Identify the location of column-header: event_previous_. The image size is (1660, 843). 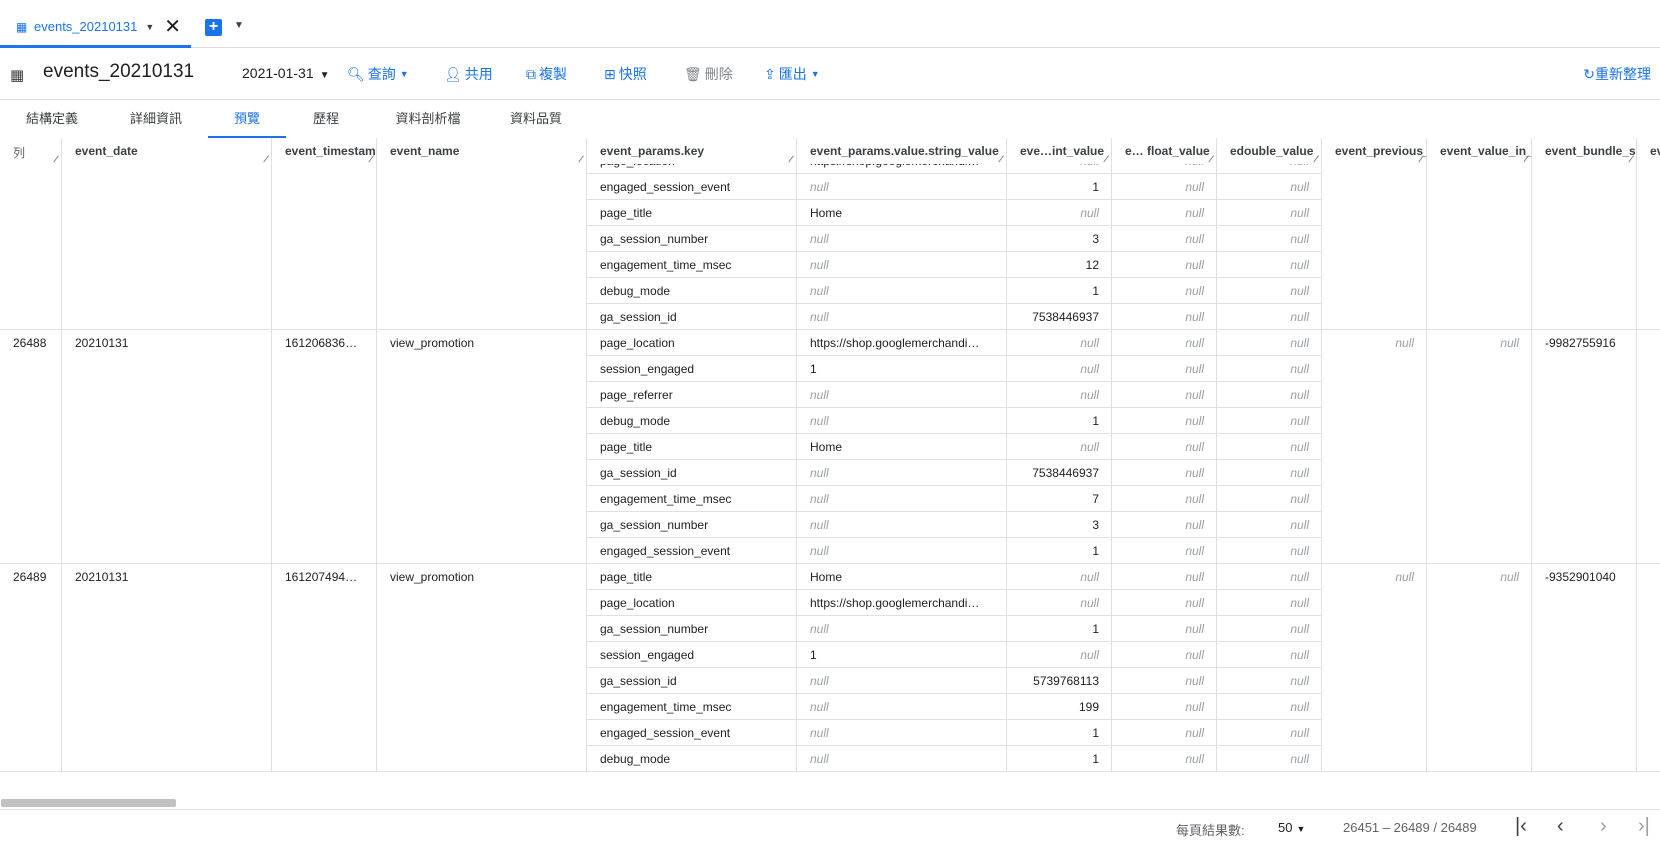
(1374, 151).